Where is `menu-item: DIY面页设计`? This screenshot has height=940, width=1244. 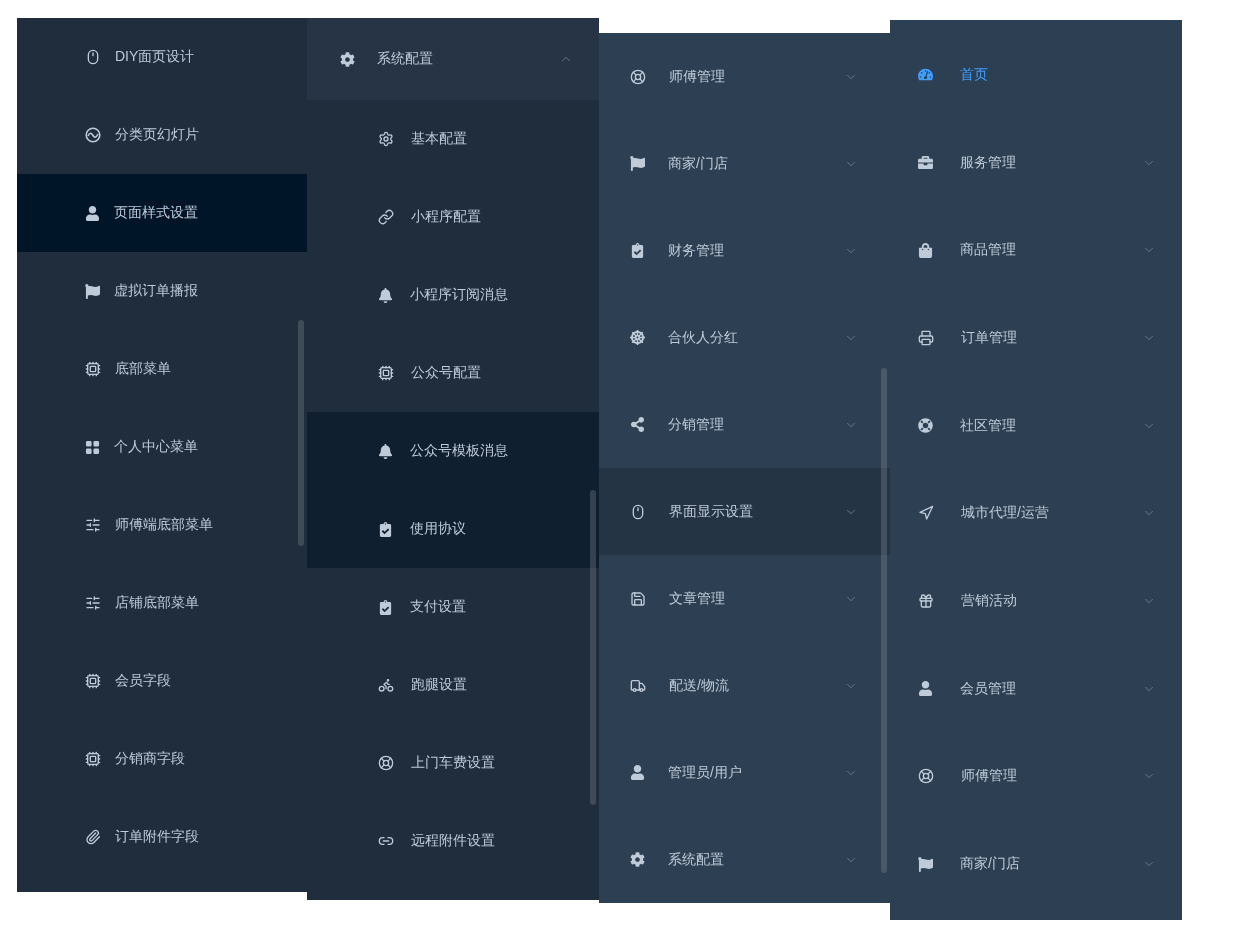
menu-item: DIY面页设计 is located at coordinates (162, 57).